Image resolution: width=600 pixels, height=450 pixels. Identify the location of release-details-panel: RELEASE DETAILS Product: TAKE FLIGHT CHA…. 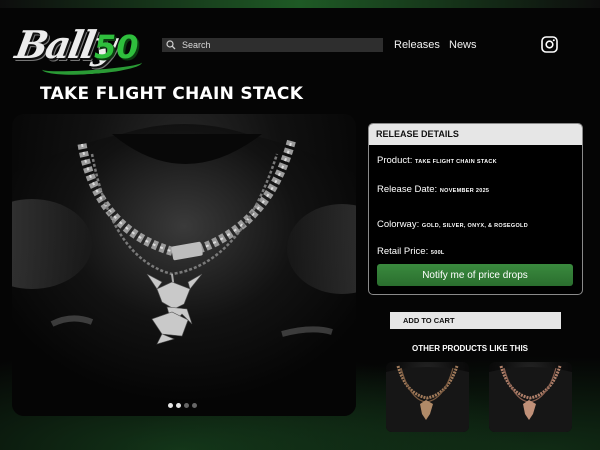
(475, 209).